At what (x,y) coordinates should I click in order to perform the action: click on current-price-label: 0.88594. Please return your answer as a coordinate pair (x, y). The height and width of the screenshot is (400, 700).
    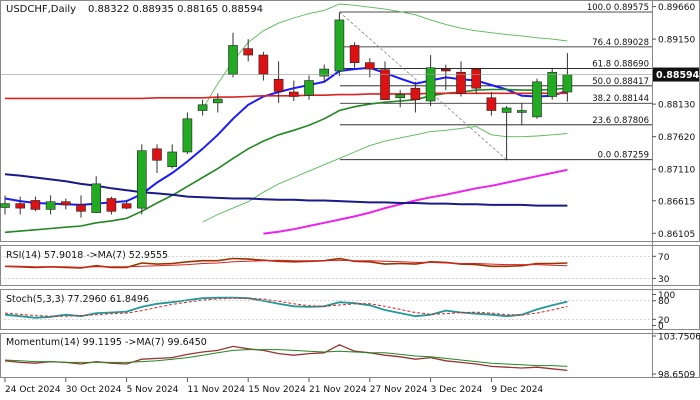
    Looking at the image, I should click on (678, 75).